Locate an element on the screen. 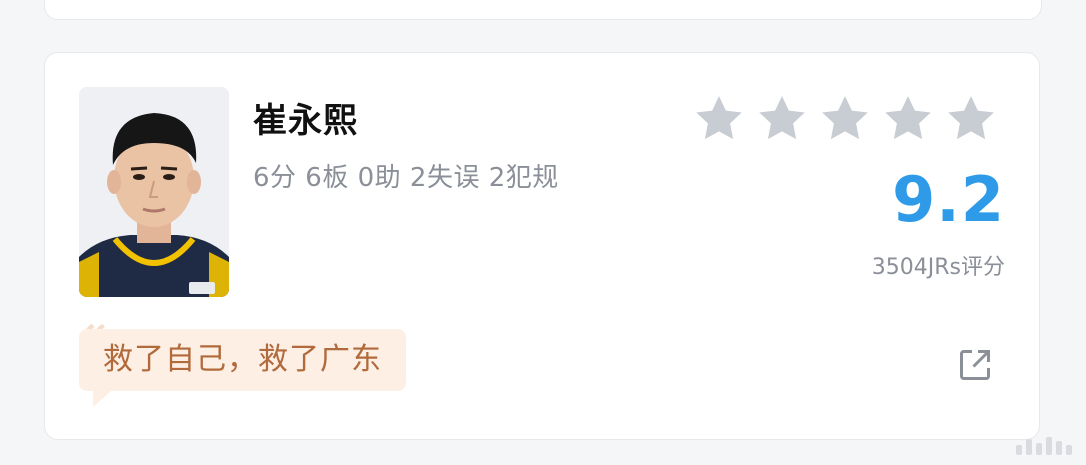  player-avatar is located at coordinates (154, 192).